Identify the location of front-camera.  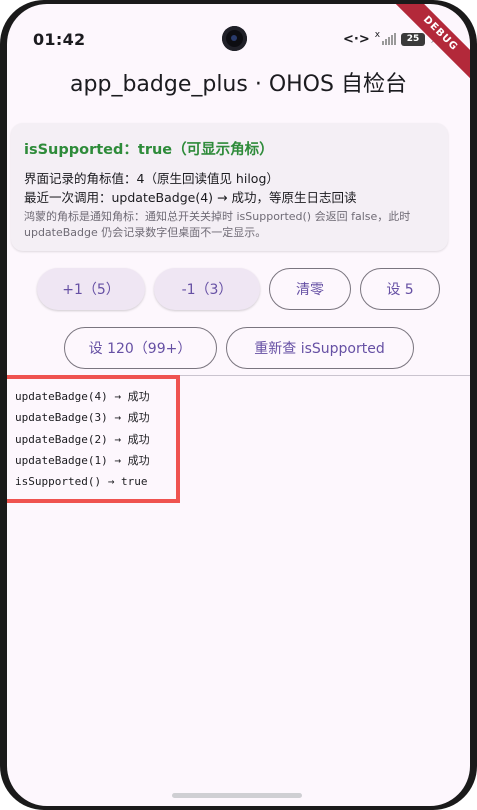
(234, 38).